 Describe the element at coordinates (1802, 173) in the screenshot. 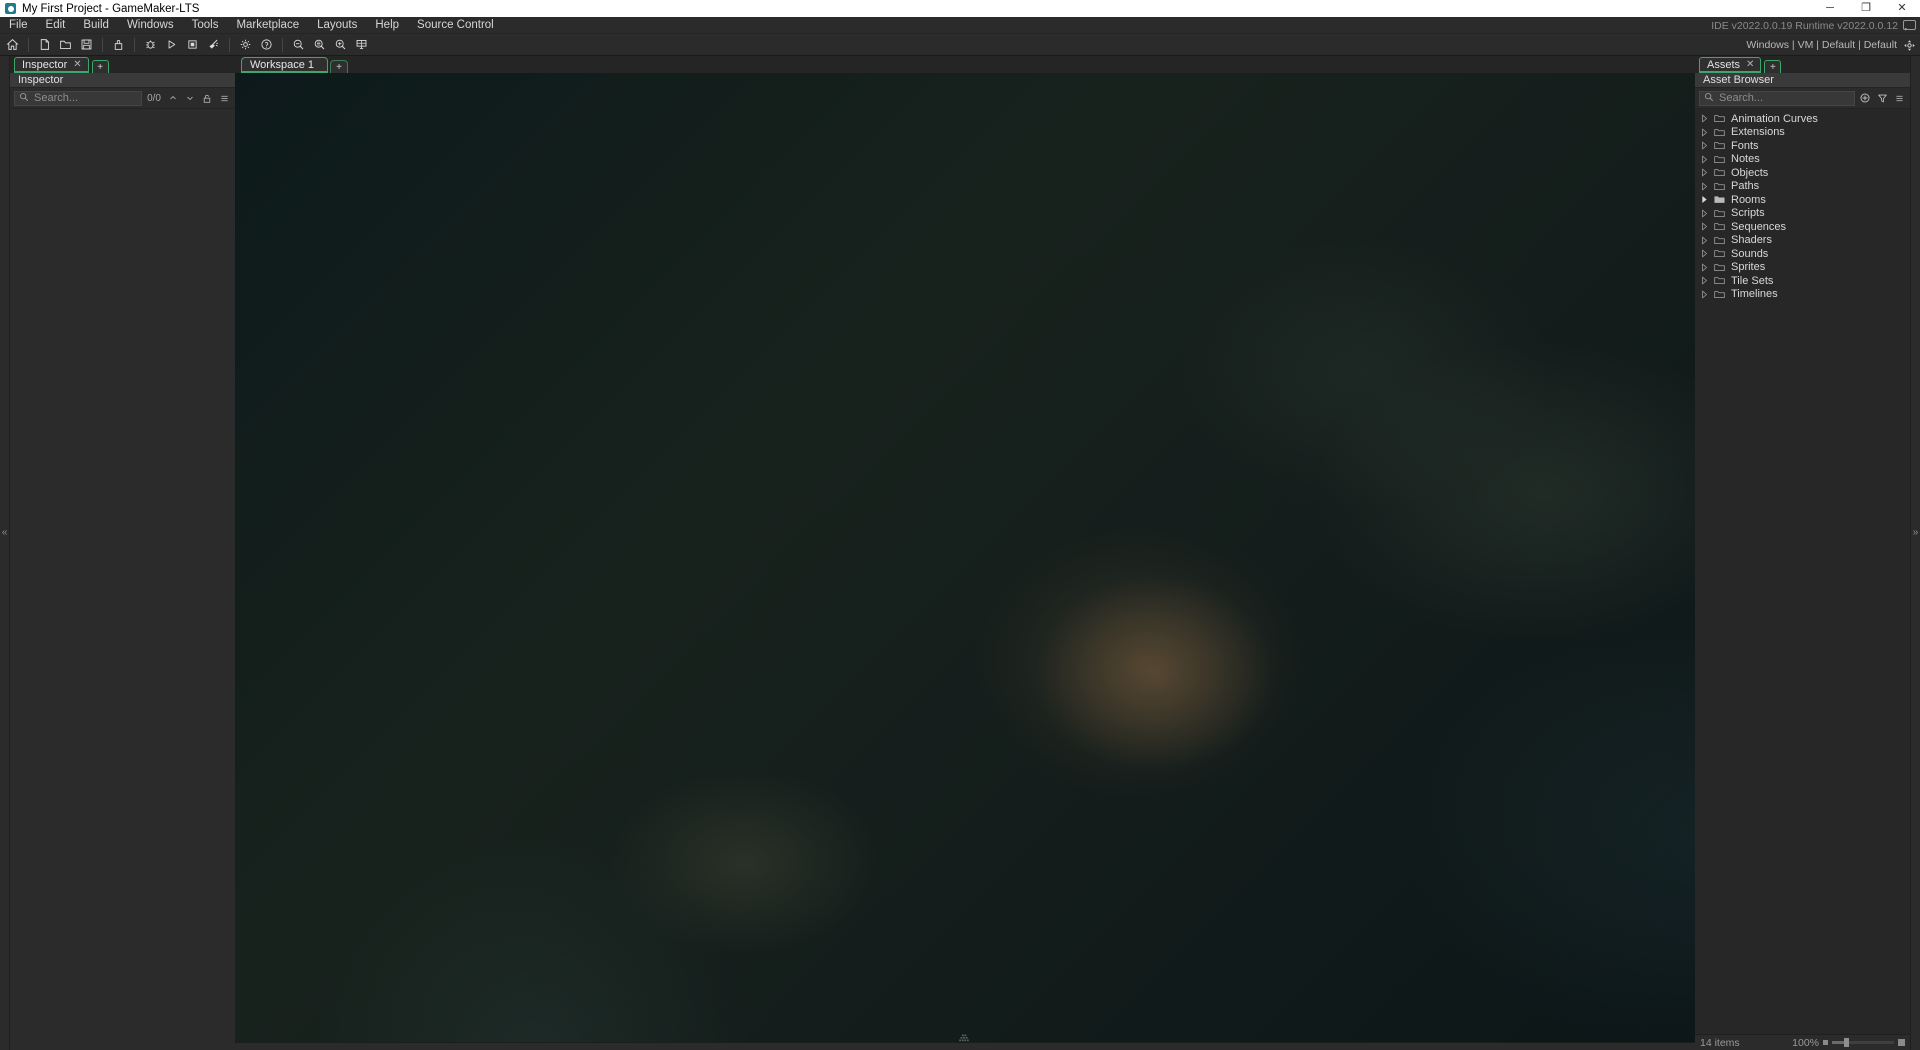

I see `asset-tree-item-objects: Objects` at that location.